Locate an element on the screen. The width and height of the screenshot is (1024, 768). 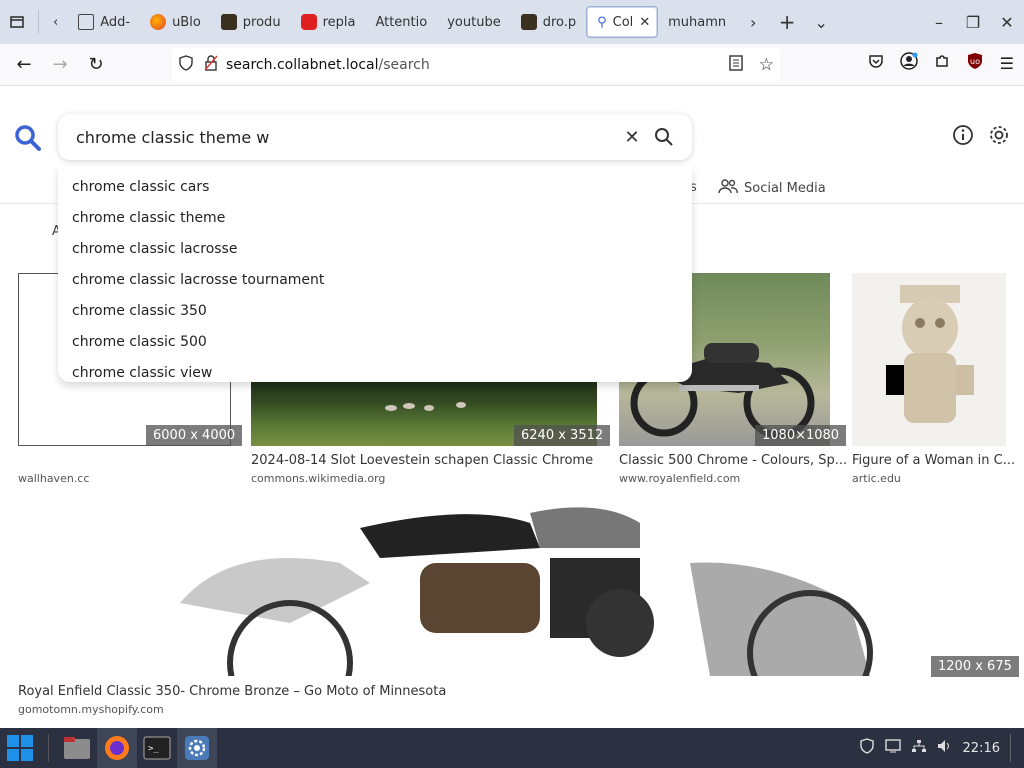
people-icon is located at coordinates (728, 188).